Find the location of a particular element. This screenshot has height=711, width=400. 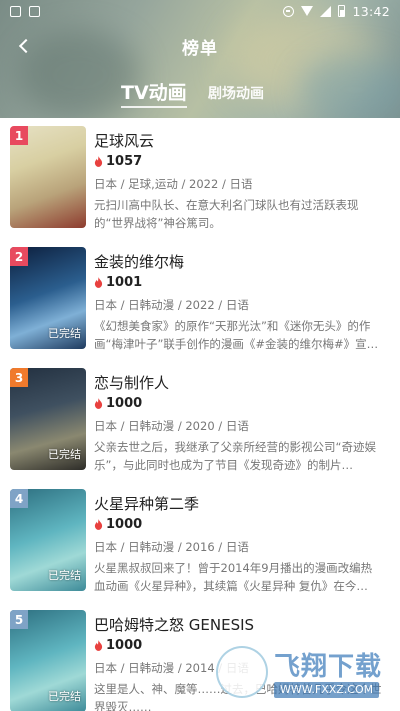

status-bar: 13:42 is located at coordinates (200, 11).